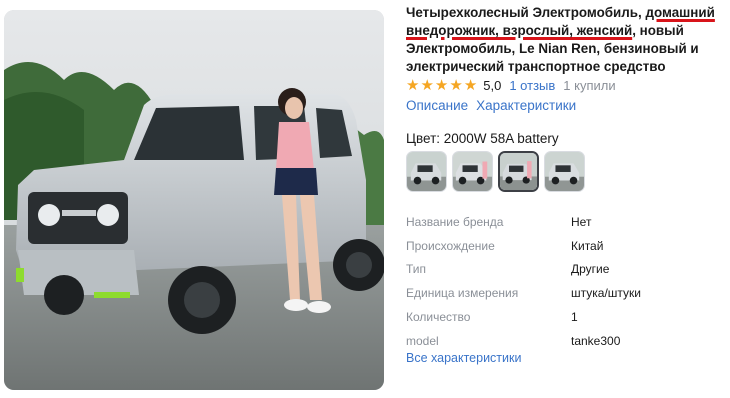 The width and height of the screenshot is (730, 398). I want to click on rating-stars: ★ ★ ★ ★ ★, so click(441, 85).